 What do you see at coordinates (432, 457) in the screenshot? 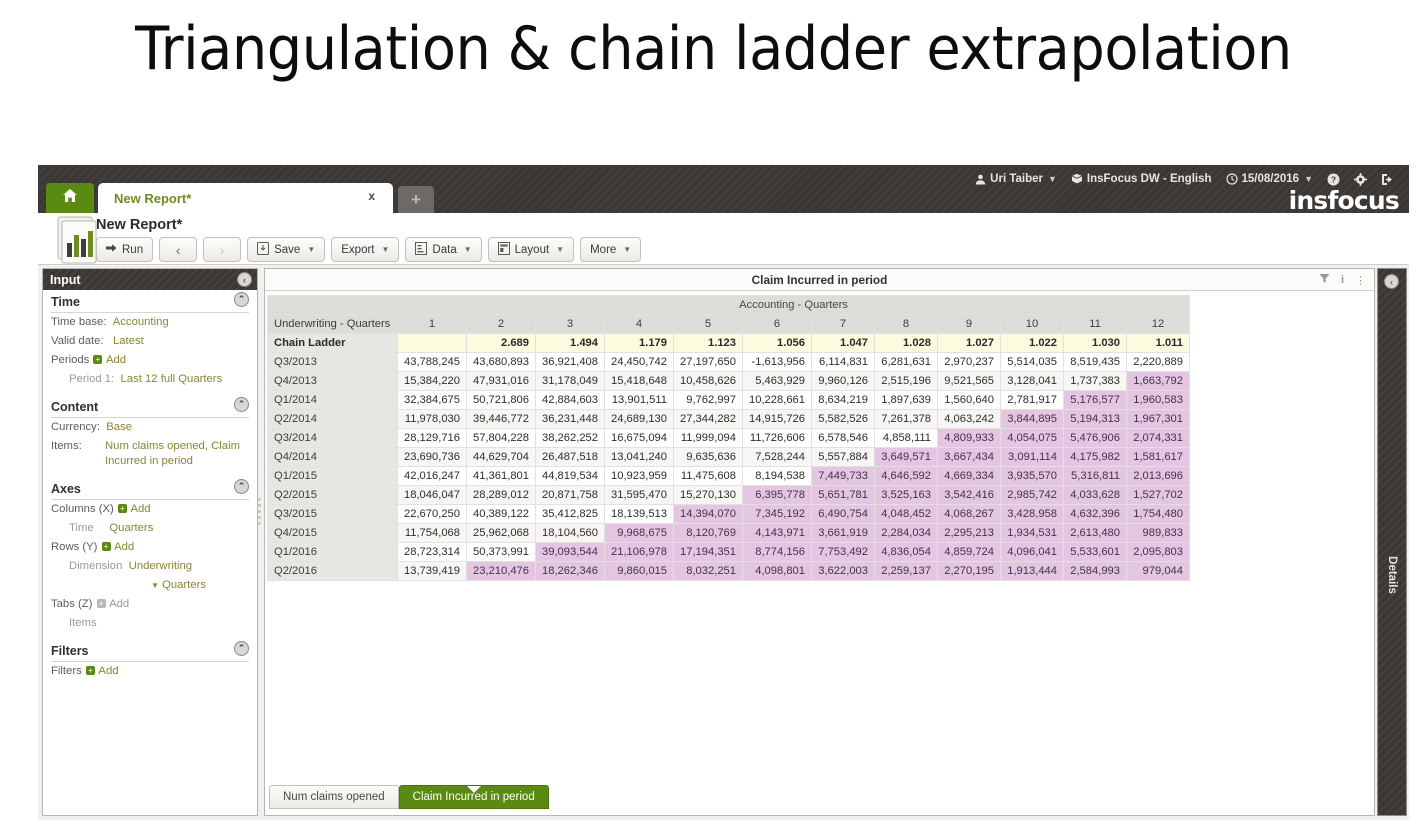
I see `cell-actual: 23,690,736` at bounding box center [432, 457].